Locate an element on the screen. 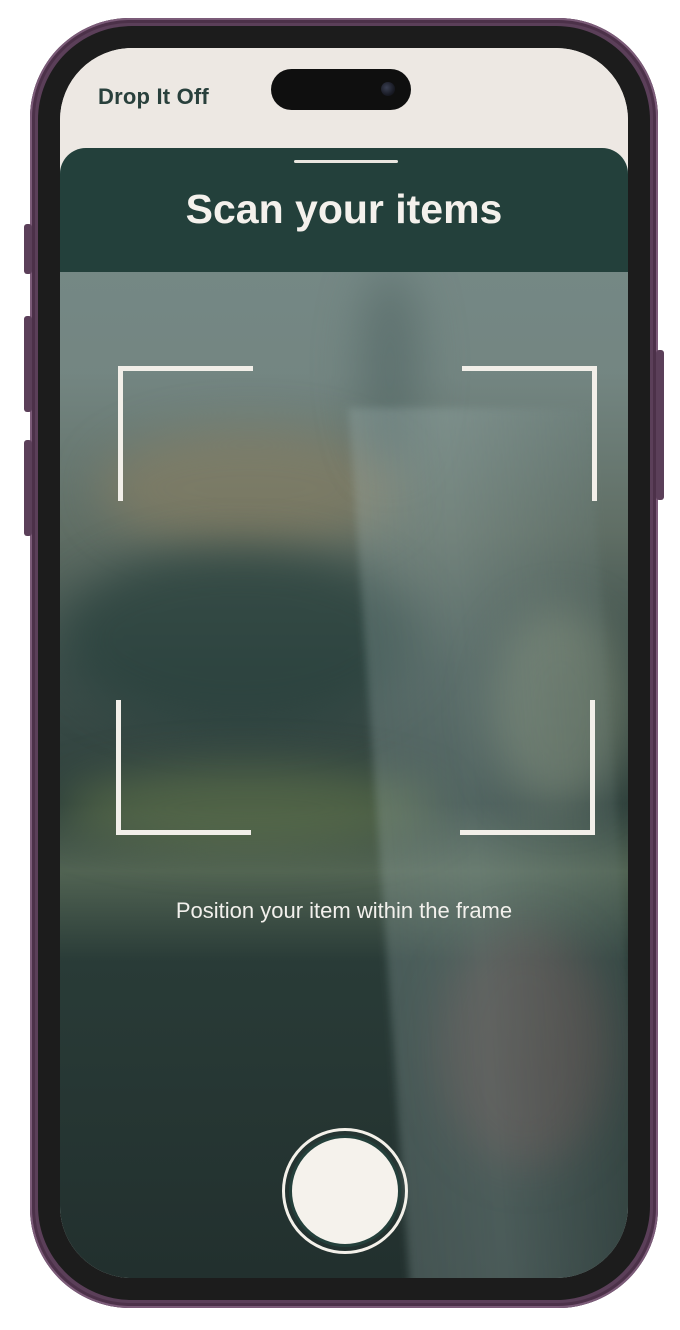 This screenshot has height=1330, width=680. volume-down-button is located at coordinates (28, 488).